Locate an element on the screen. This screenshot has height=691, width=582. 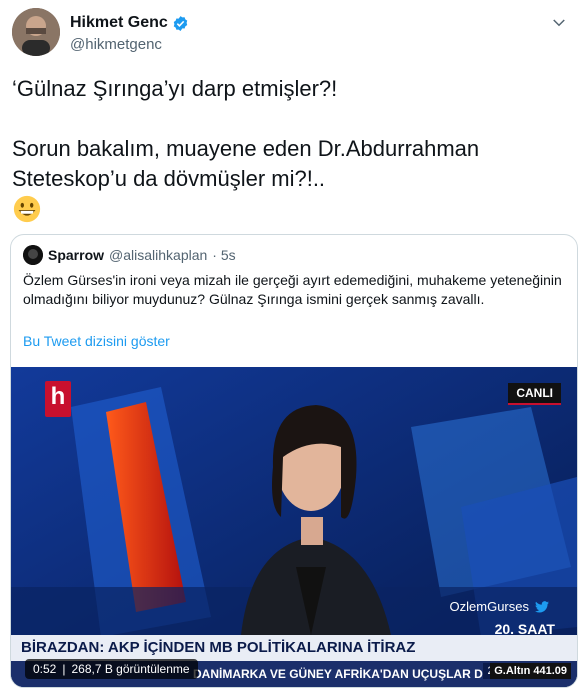
author-handle: @hikmetgenc is located at coordinates (116, 44).